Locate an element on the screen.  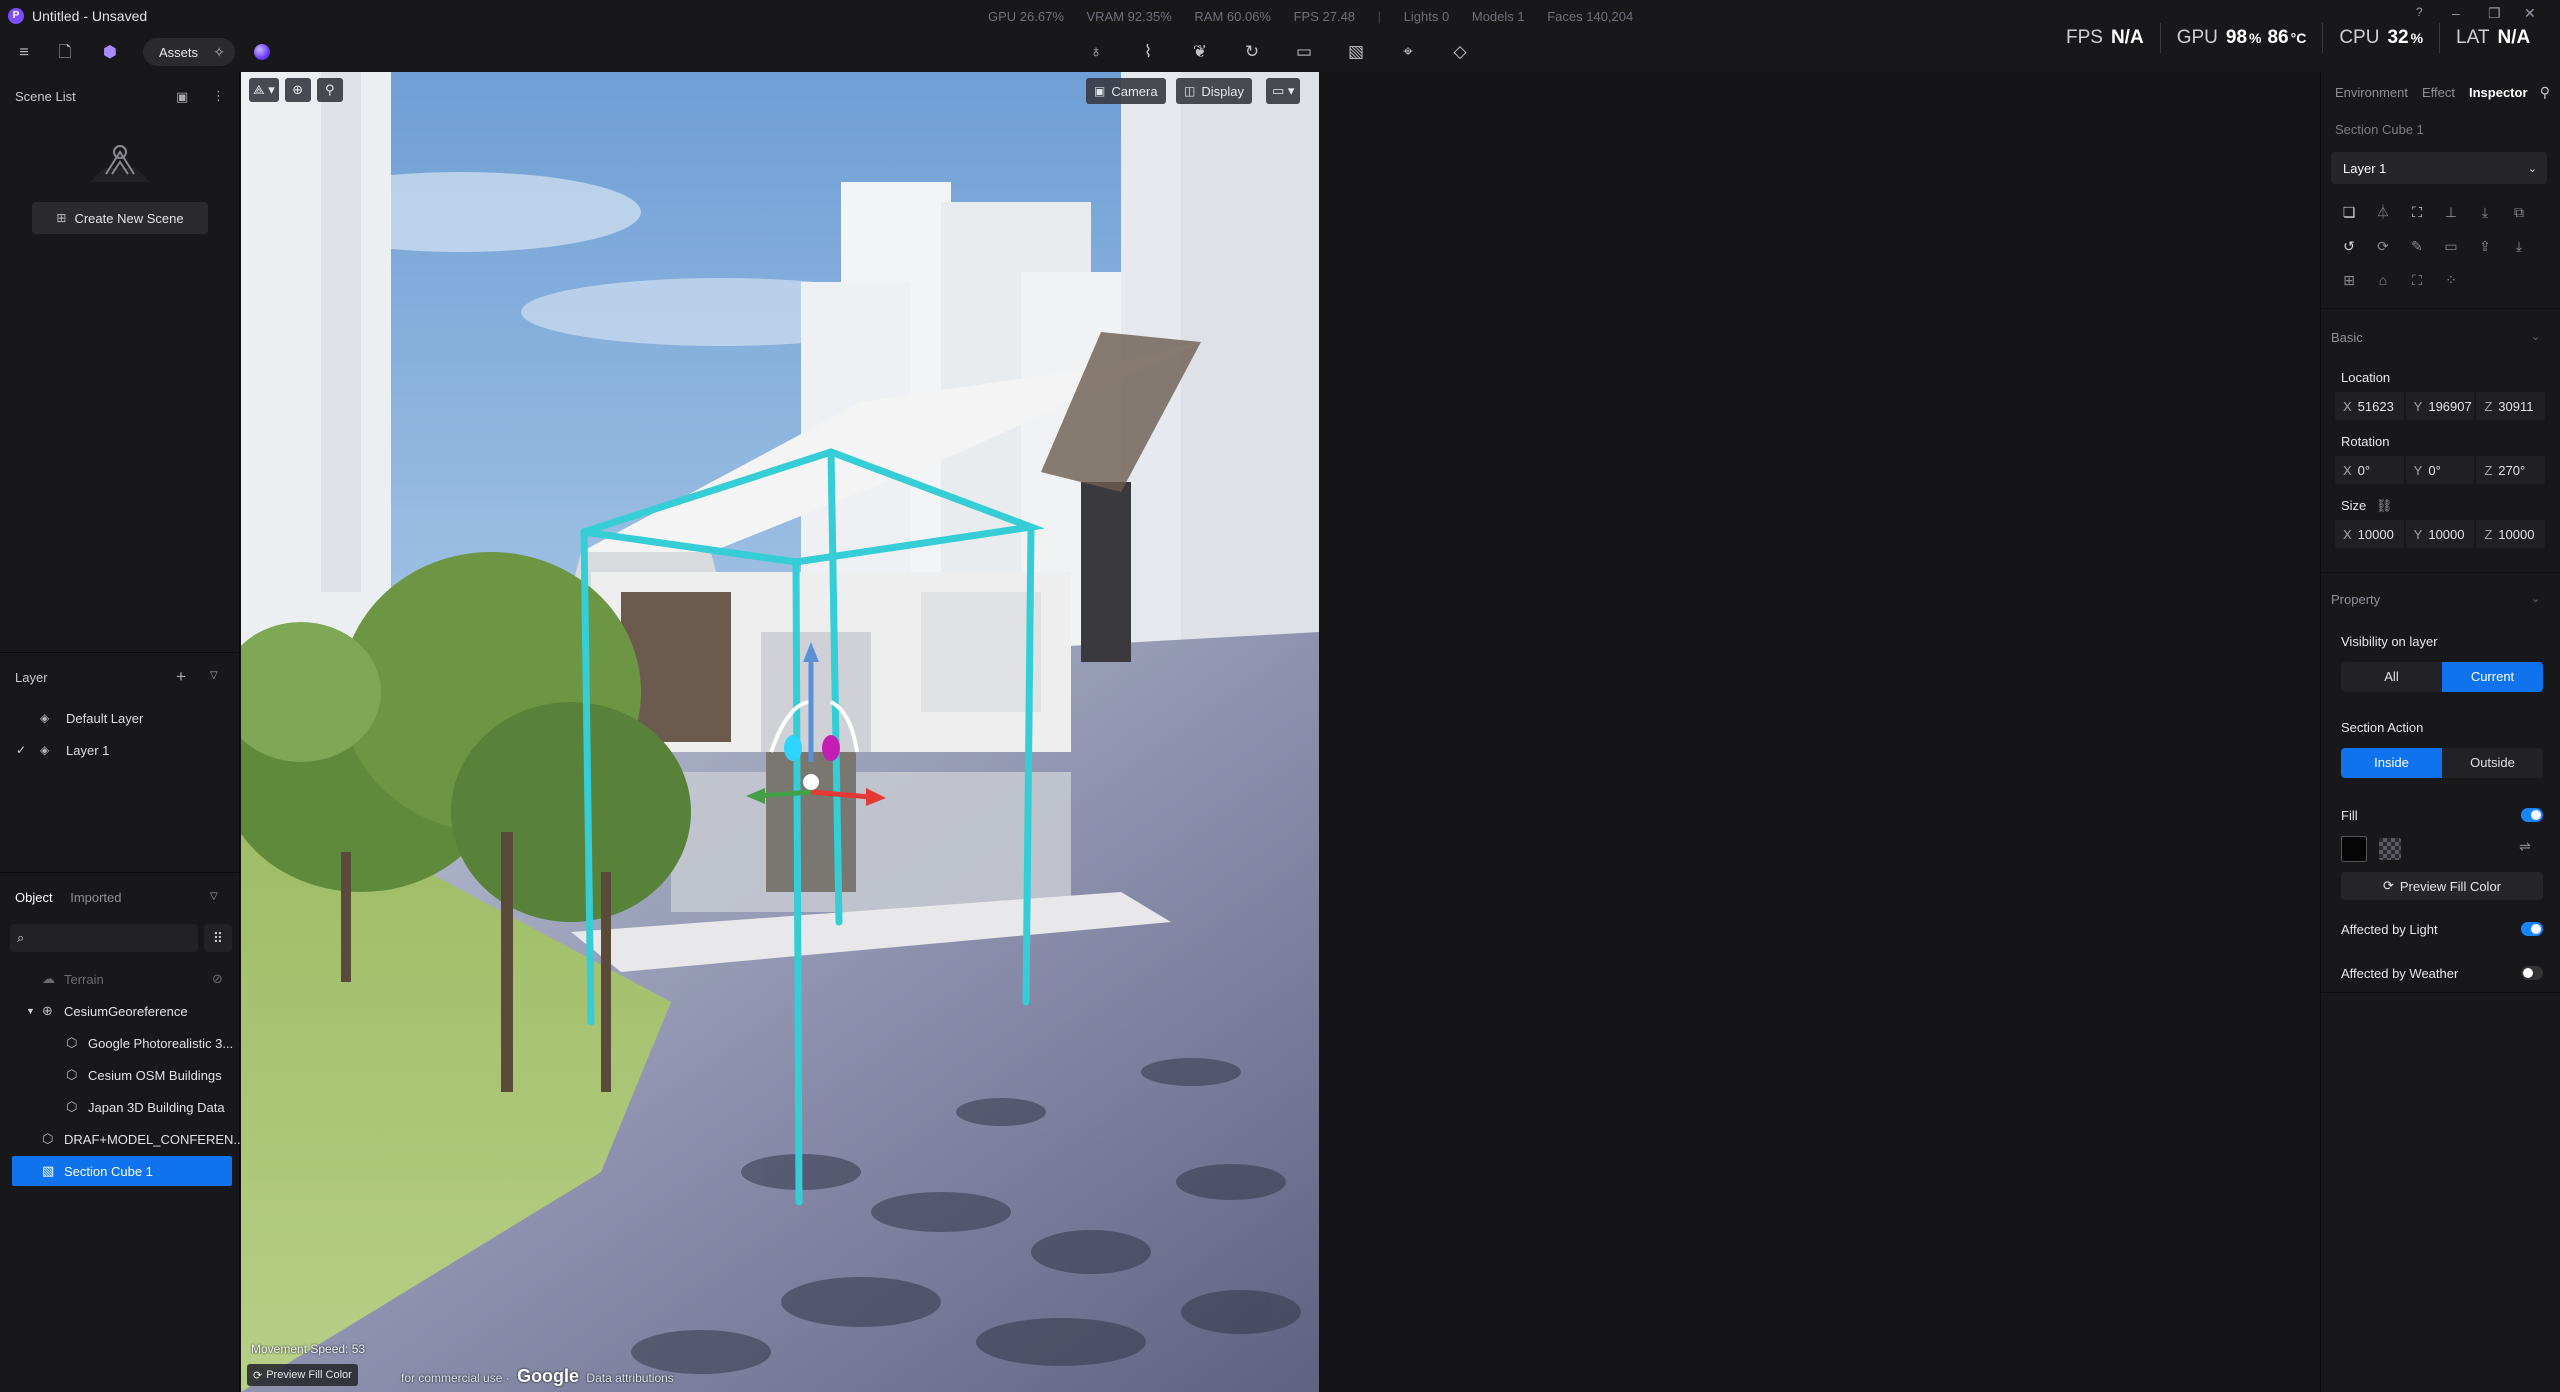
reset-icon: ↺ is located at coordinates (2349, 246).